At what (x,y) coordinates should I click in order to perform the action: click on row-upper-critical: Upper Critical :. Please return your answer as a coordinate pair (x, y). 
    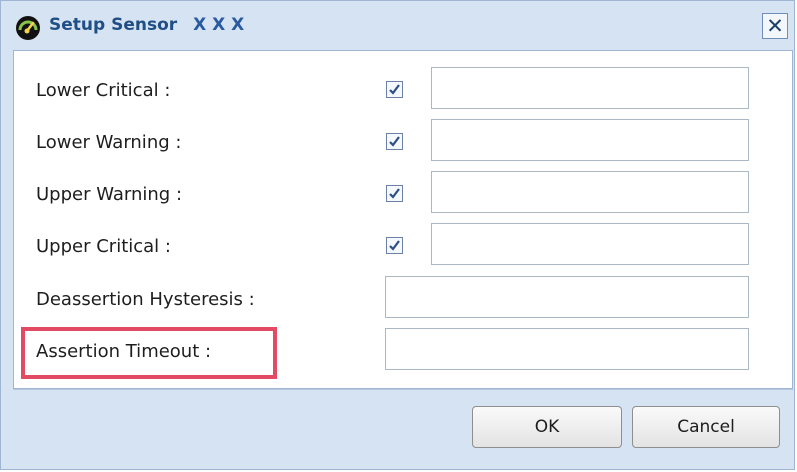
    Looking at the image, I should click on (403, 247).